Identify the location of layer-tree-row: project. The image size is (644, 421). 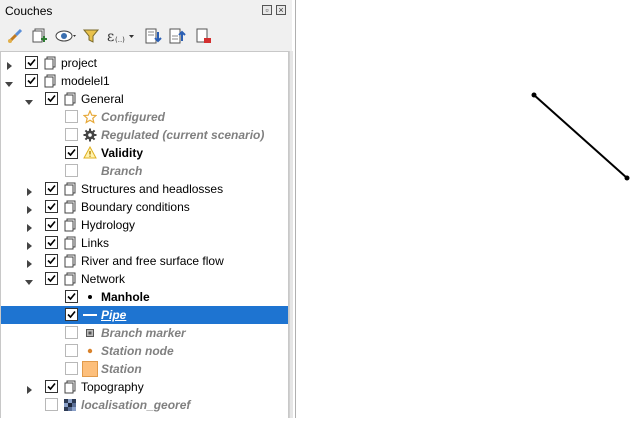
(144, 63).